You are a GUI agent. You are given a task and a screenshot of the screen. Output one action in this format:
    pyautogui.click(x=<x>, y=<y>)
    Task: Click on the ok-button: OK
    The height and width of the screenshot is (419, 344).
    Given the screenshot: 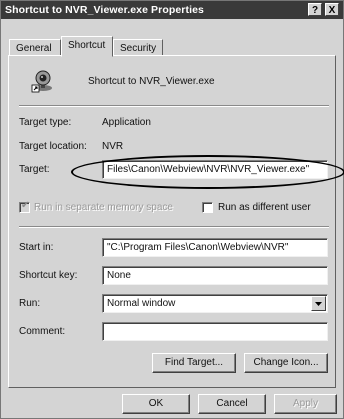 What is the action you would take?
    pyautogui.click(x=156, y=404)
    